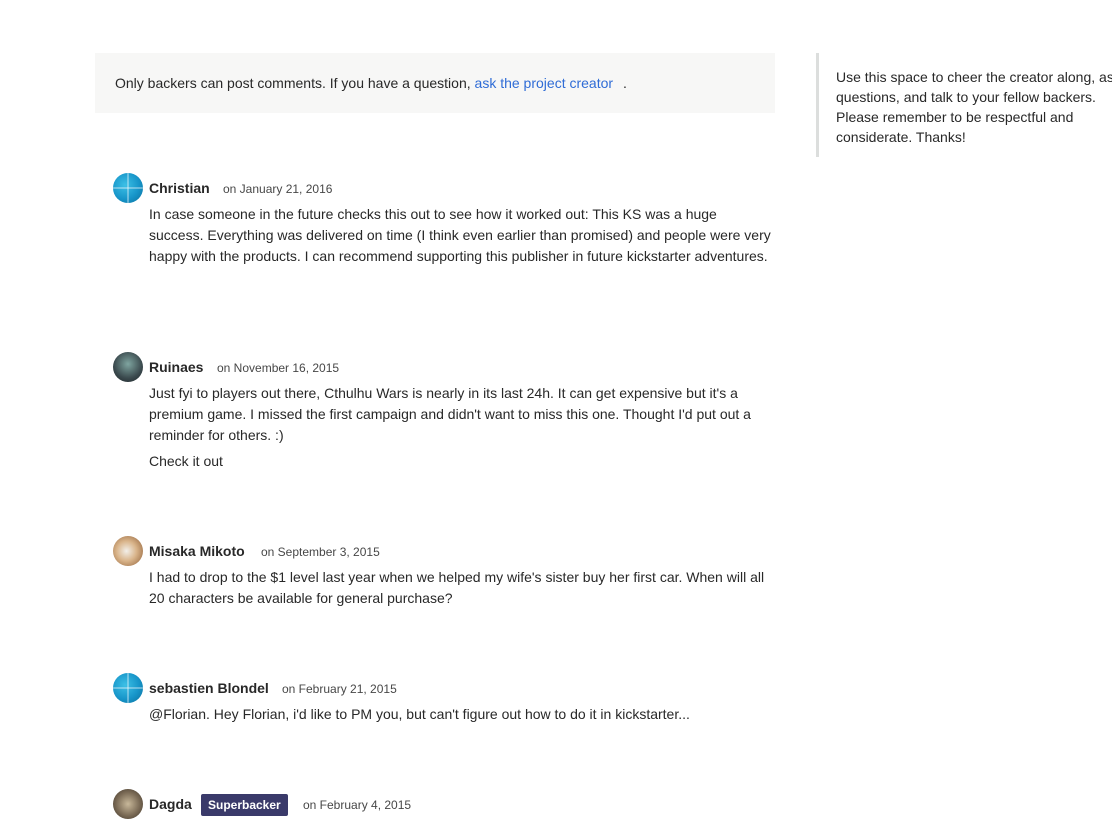 The image size is (1112, 819). What do you see at coordinates (179, 188) in the screenshot?
I see `comment-author: Christian` at bounding box center [179, 188].